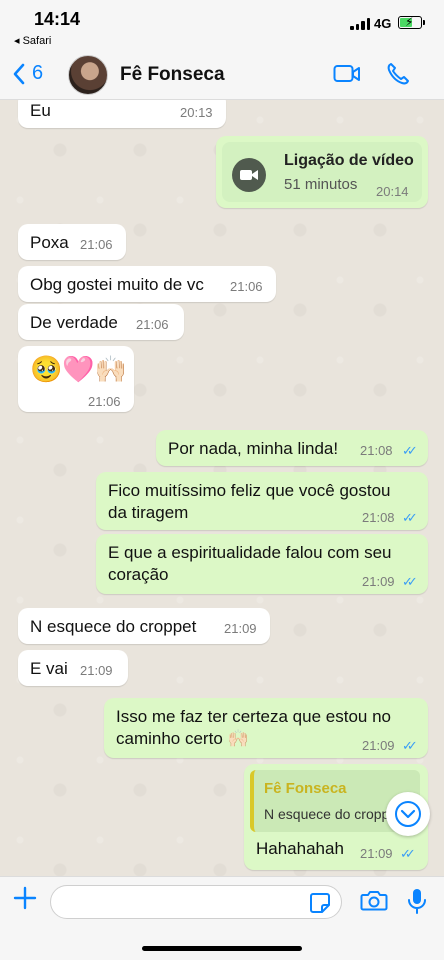  I want to click on attach-button, so click(25, 900).